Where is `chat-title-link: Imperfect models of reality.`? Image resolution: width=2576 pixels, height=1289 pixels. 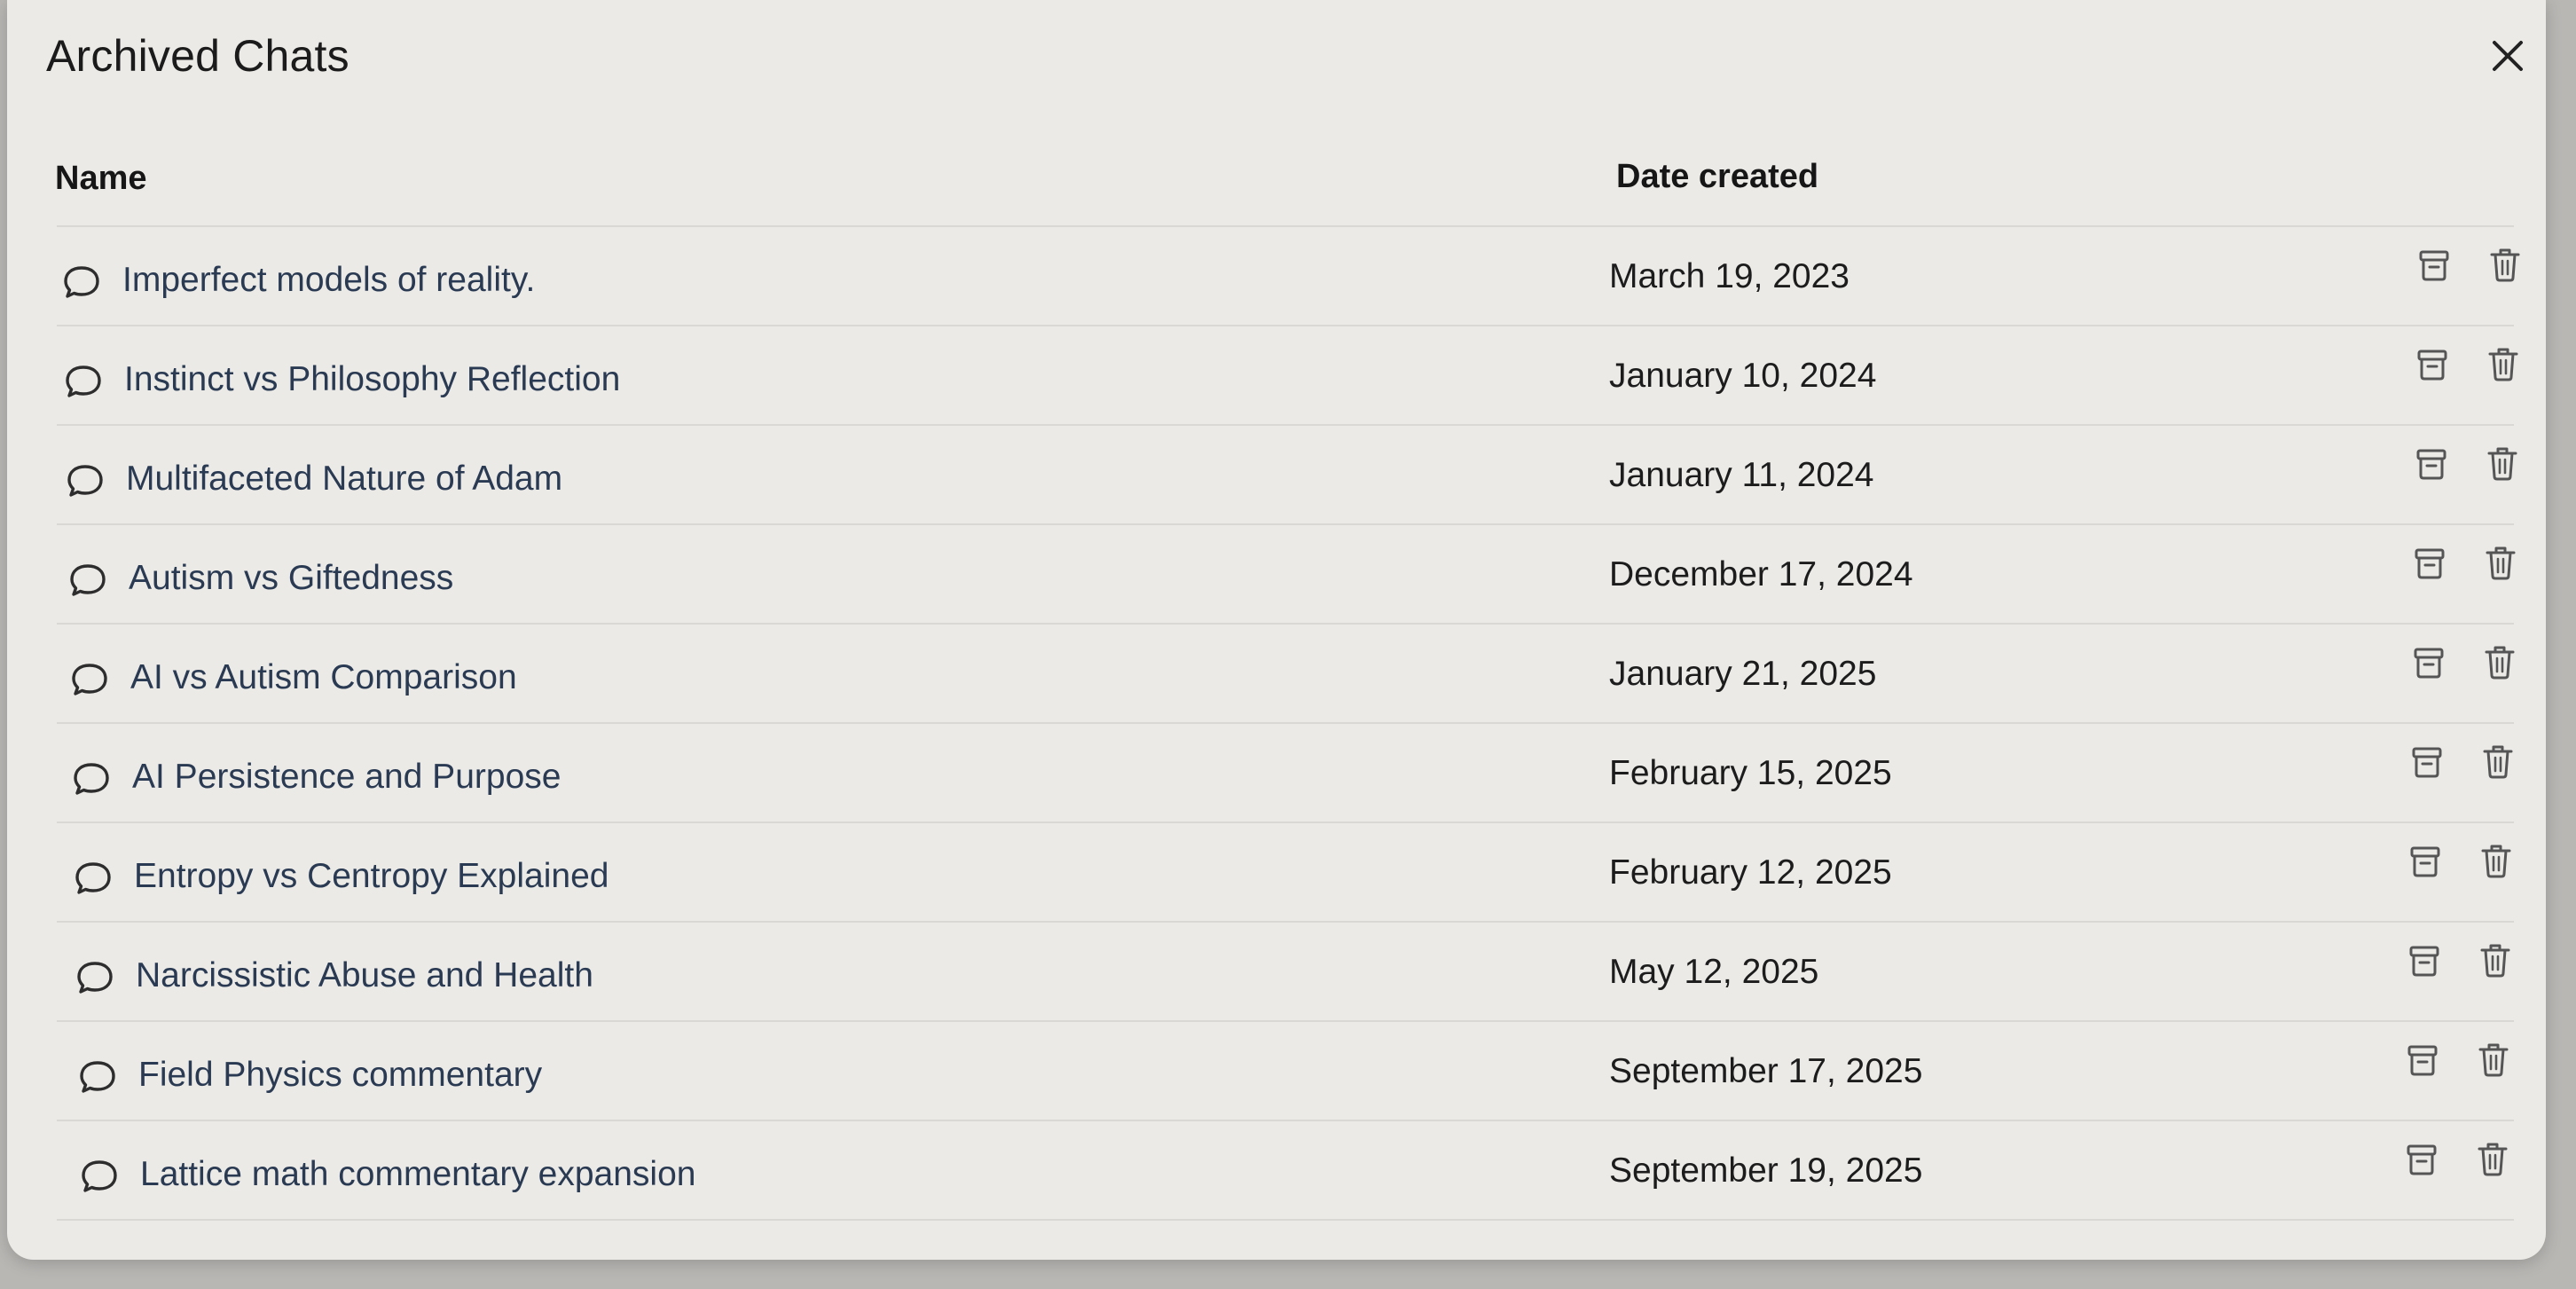 chat-title-link: Imperfect models of reality. is located at coordinates (328, 280).